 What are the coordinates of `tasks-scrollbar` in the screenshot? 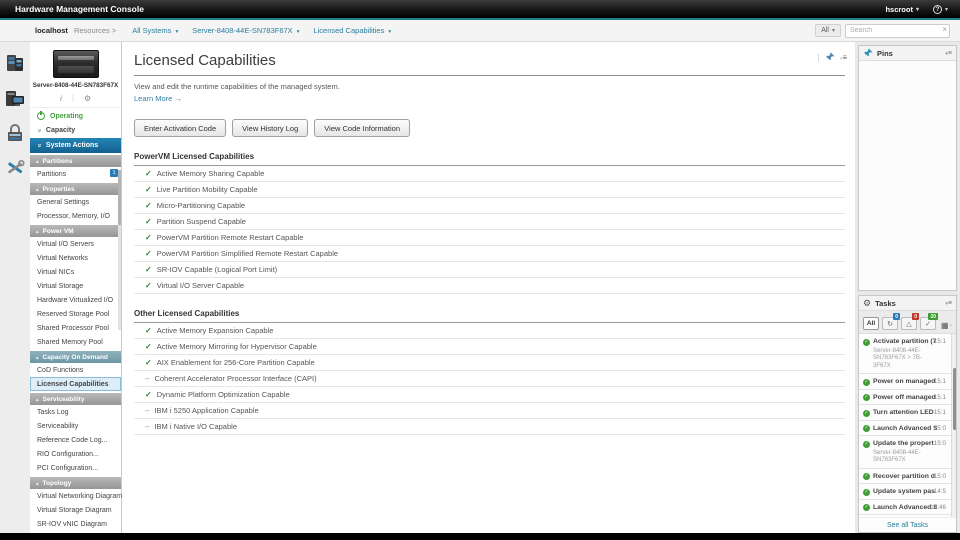 It's located at (953, 425).